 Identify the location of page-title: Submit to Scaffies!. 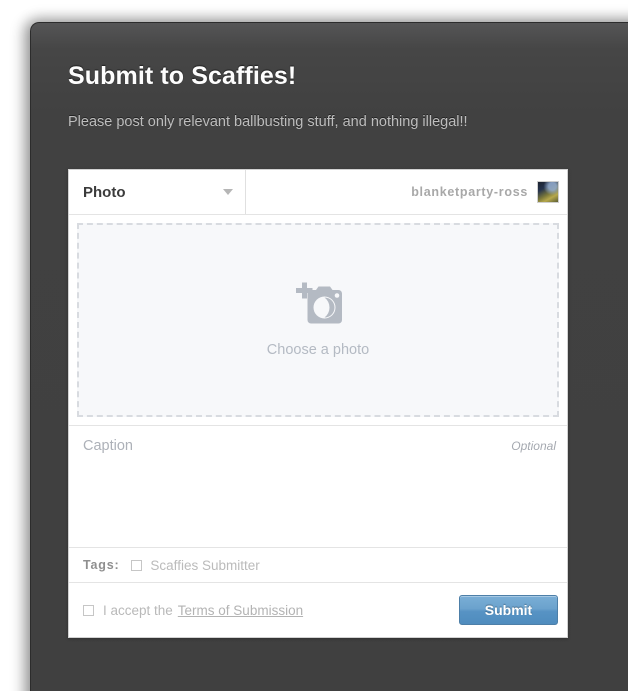
(182, 76).